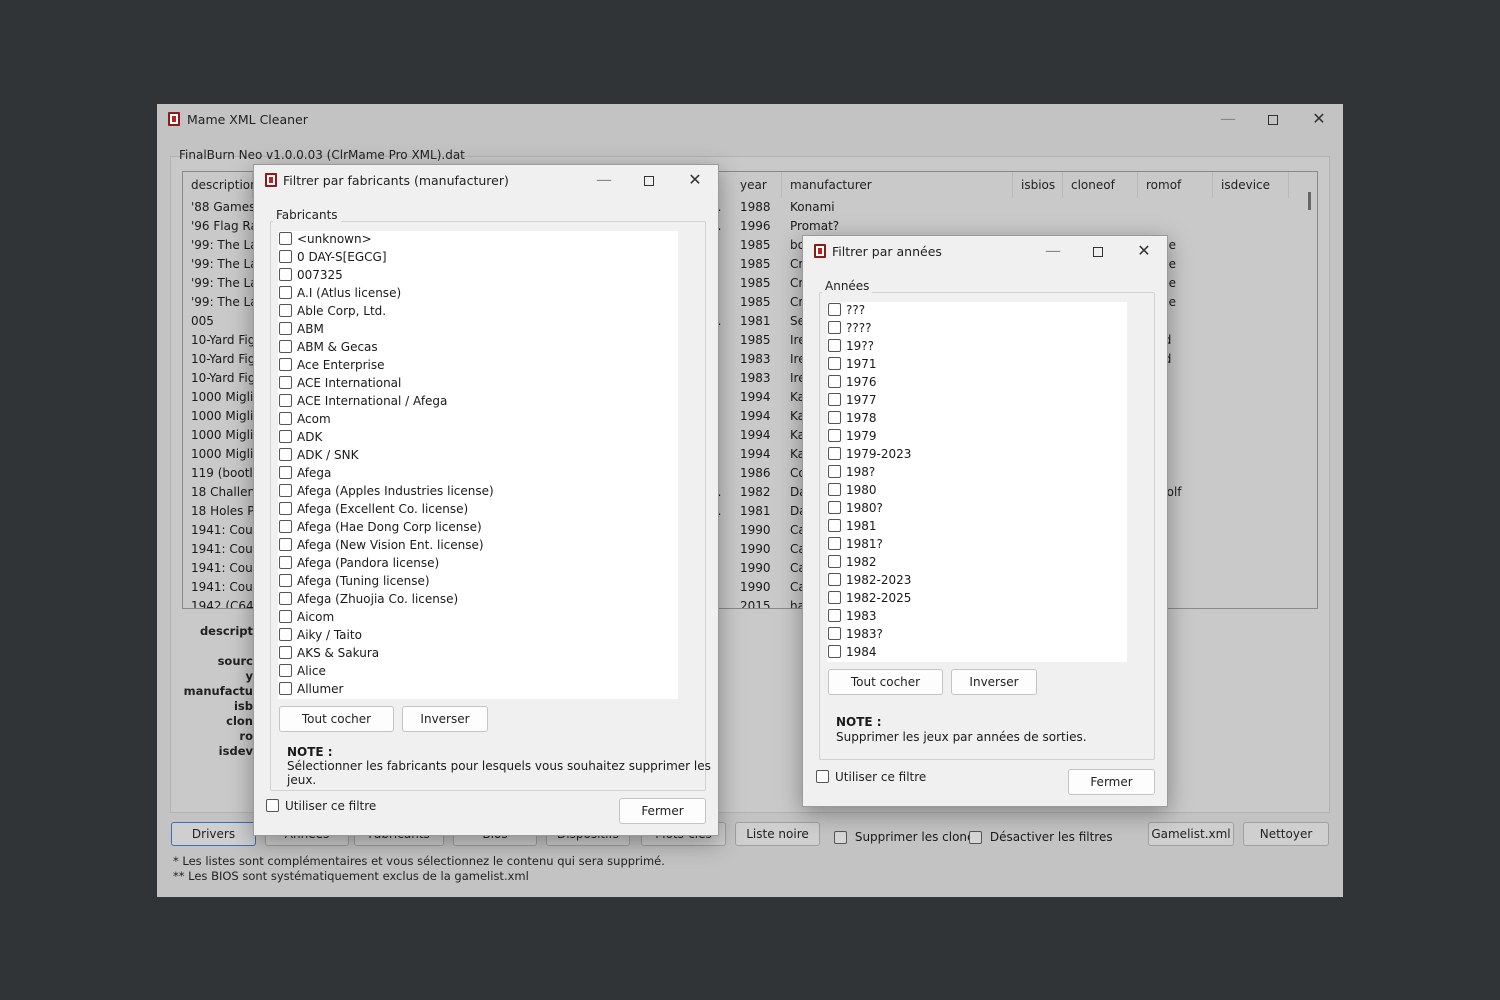 This screenshot has height=1000, width=1500. What do you see at coordinates (368, 599) in the screenshot?
I see `list-item: Afega (Zhuojia Co. license)` at bounding box center [368, 599].